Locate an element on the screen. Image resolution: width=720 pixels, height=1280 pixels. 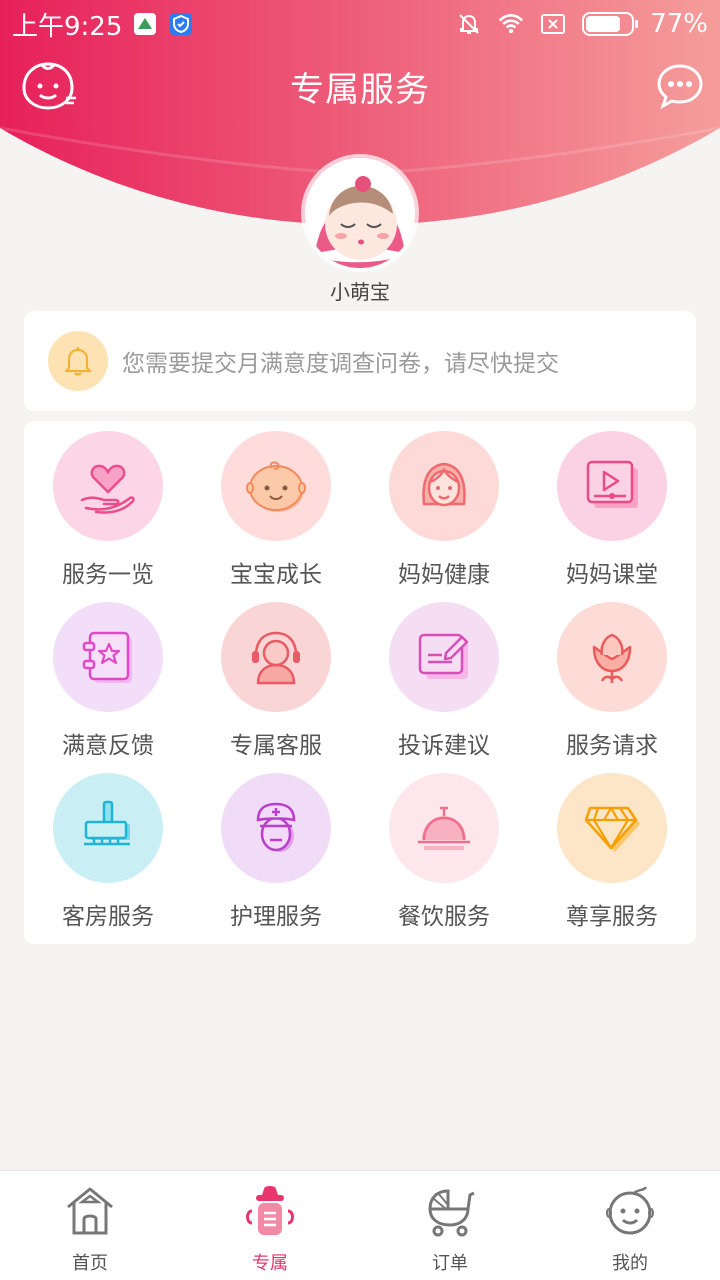
survey-notice: 您需要提交月满意度调查问卷，请尽快提交 is located at coordinates (360, 361).